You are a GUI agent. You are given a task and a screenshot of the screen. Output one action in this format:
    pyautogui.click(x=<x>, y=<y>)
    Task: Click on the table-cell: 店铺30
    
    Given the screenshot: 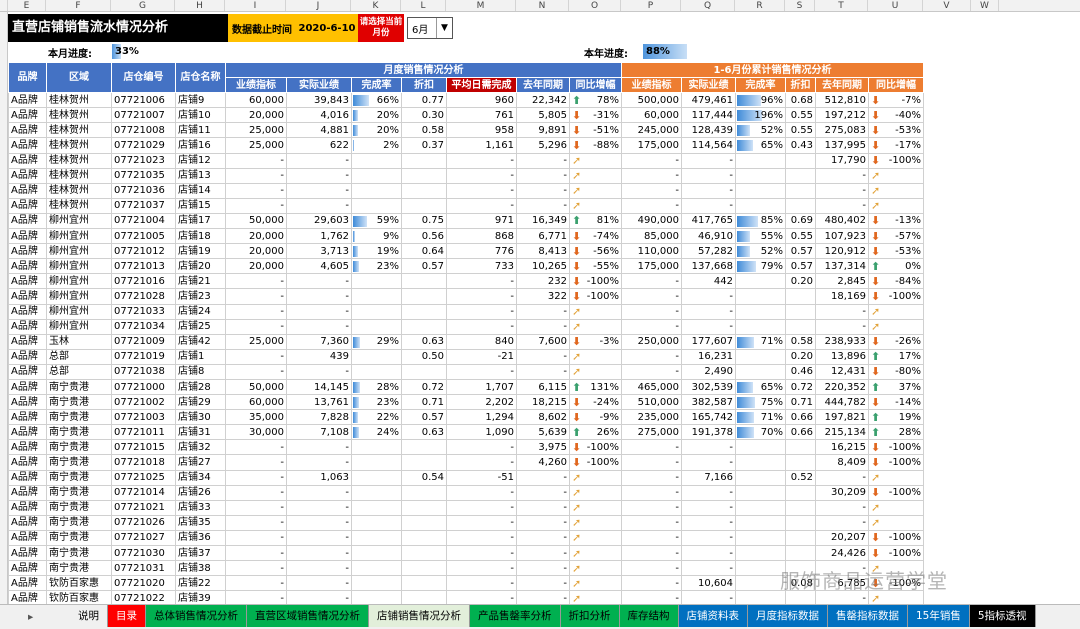 What is the action you would take?
    pyautogui.click(x=200, y=417)
    